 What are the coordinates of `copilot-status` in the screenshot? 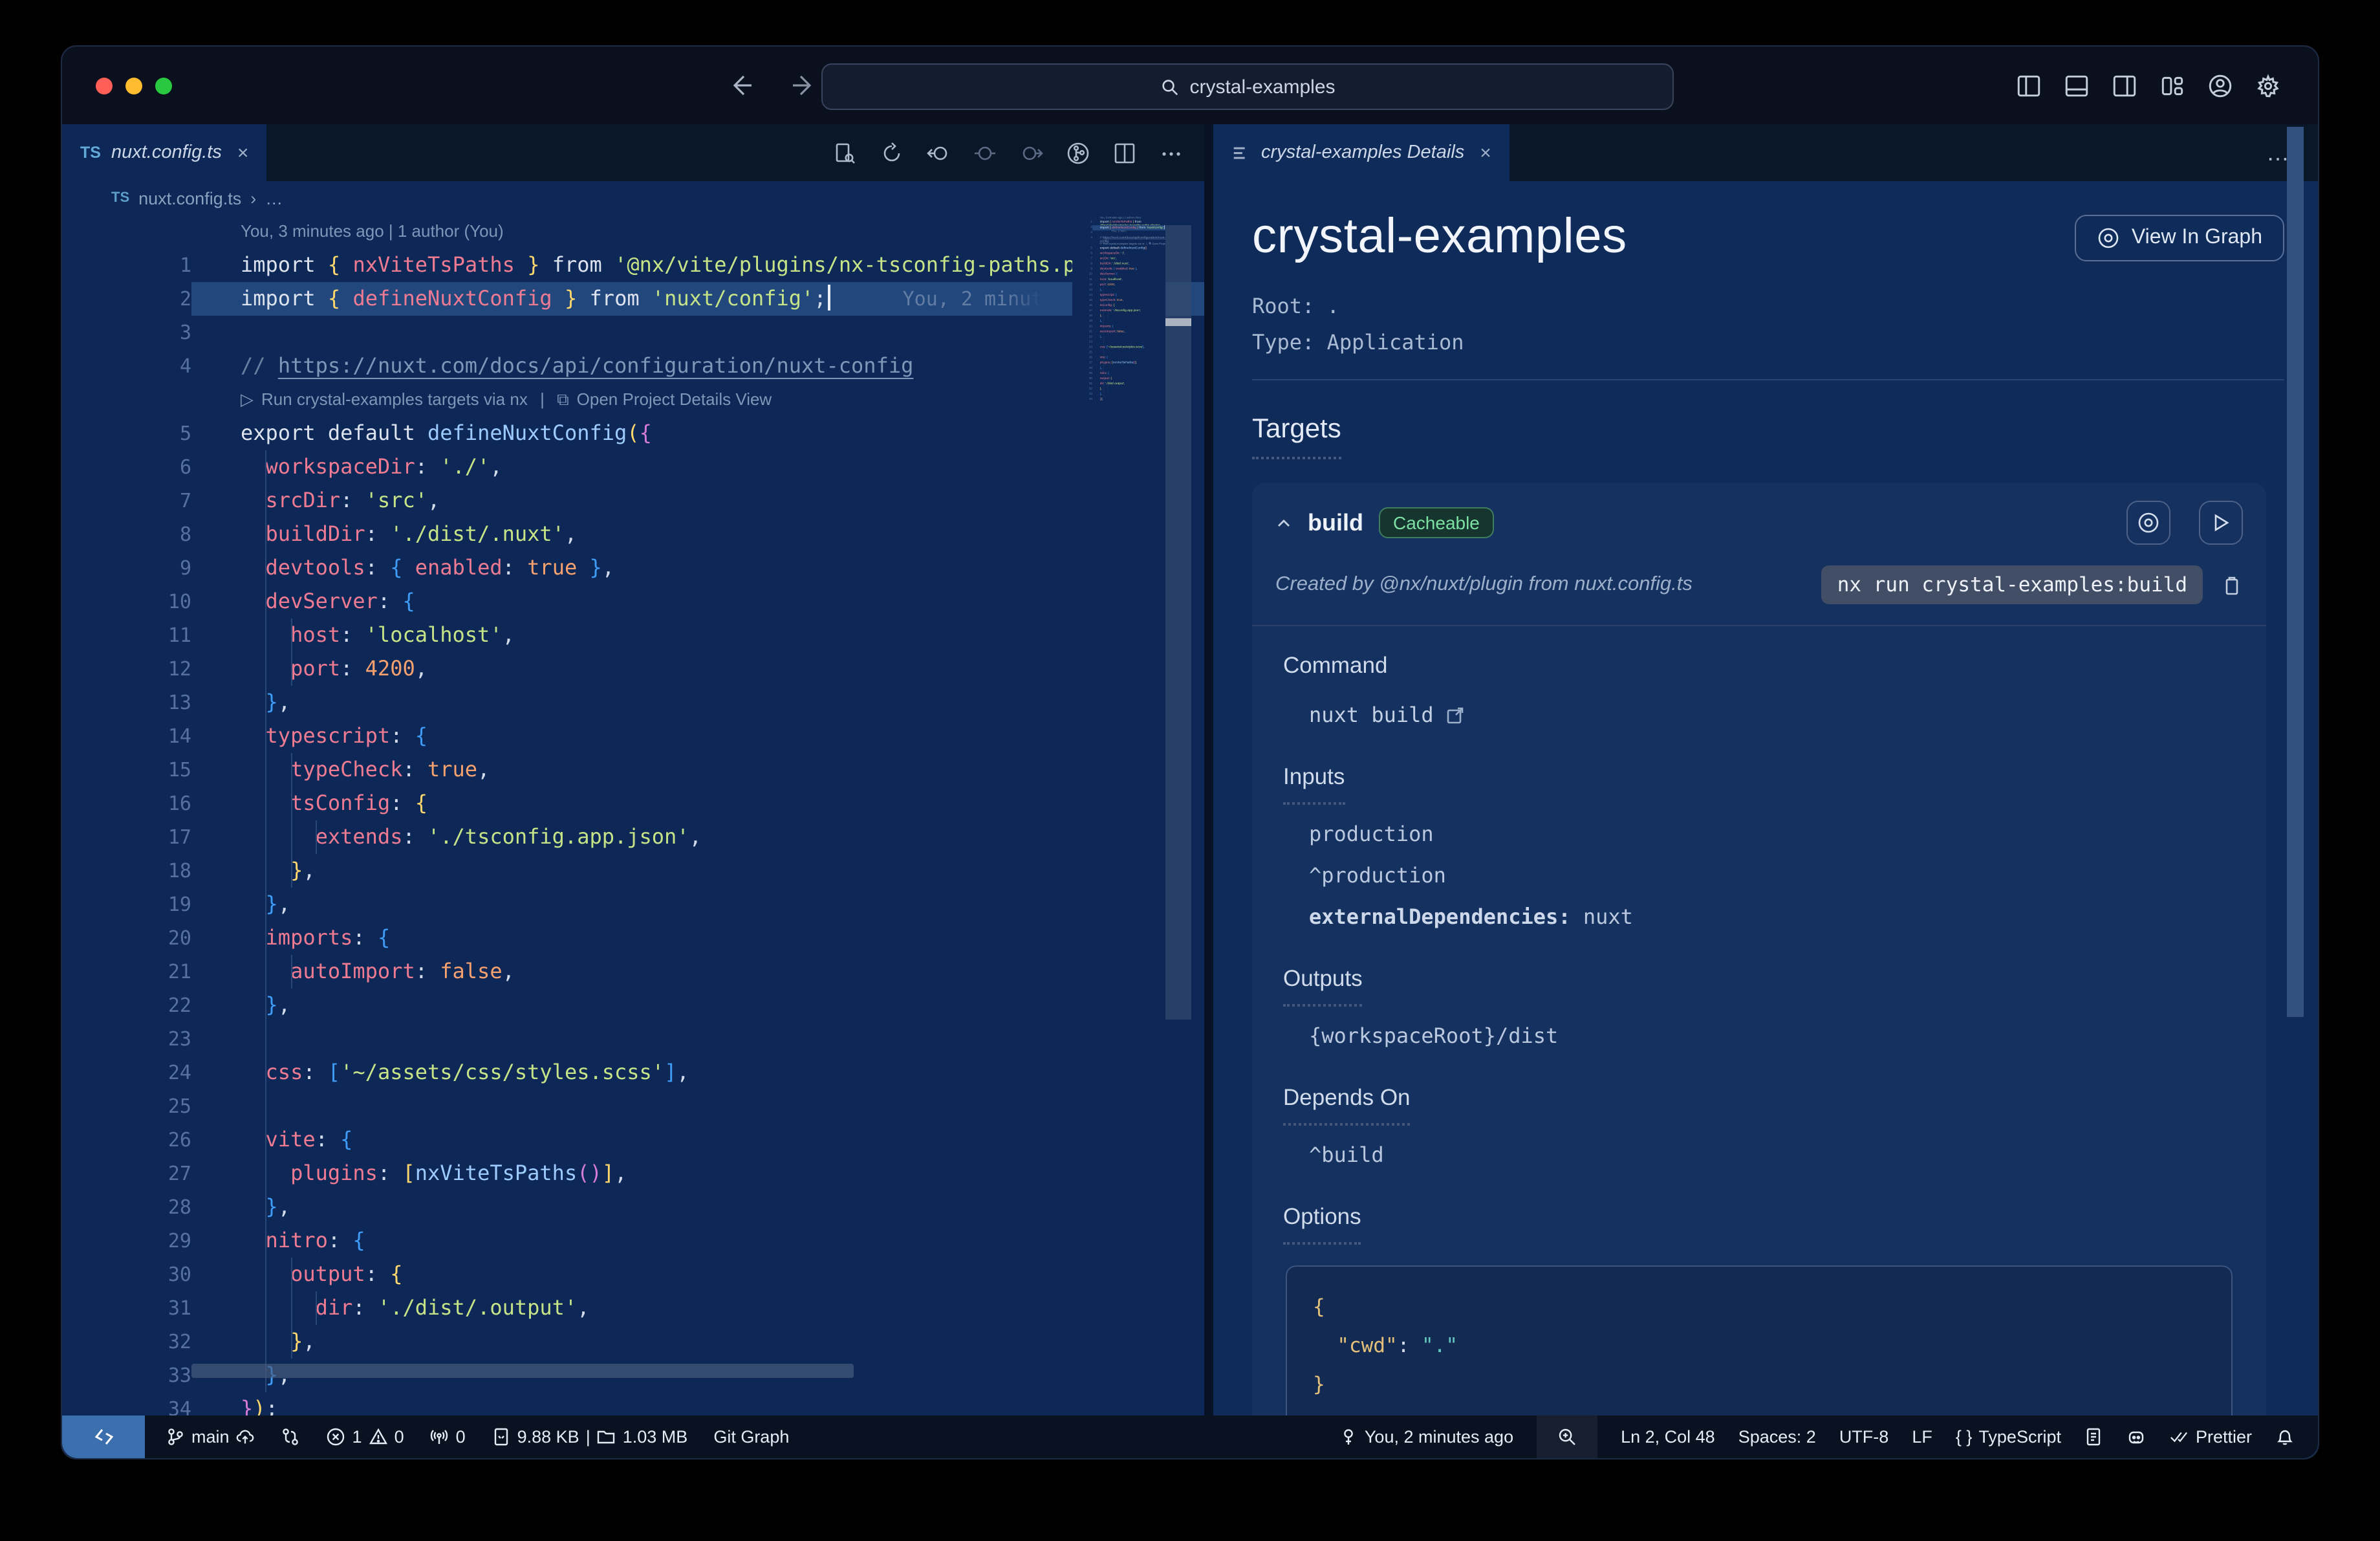 It's located at (2137, 1437).